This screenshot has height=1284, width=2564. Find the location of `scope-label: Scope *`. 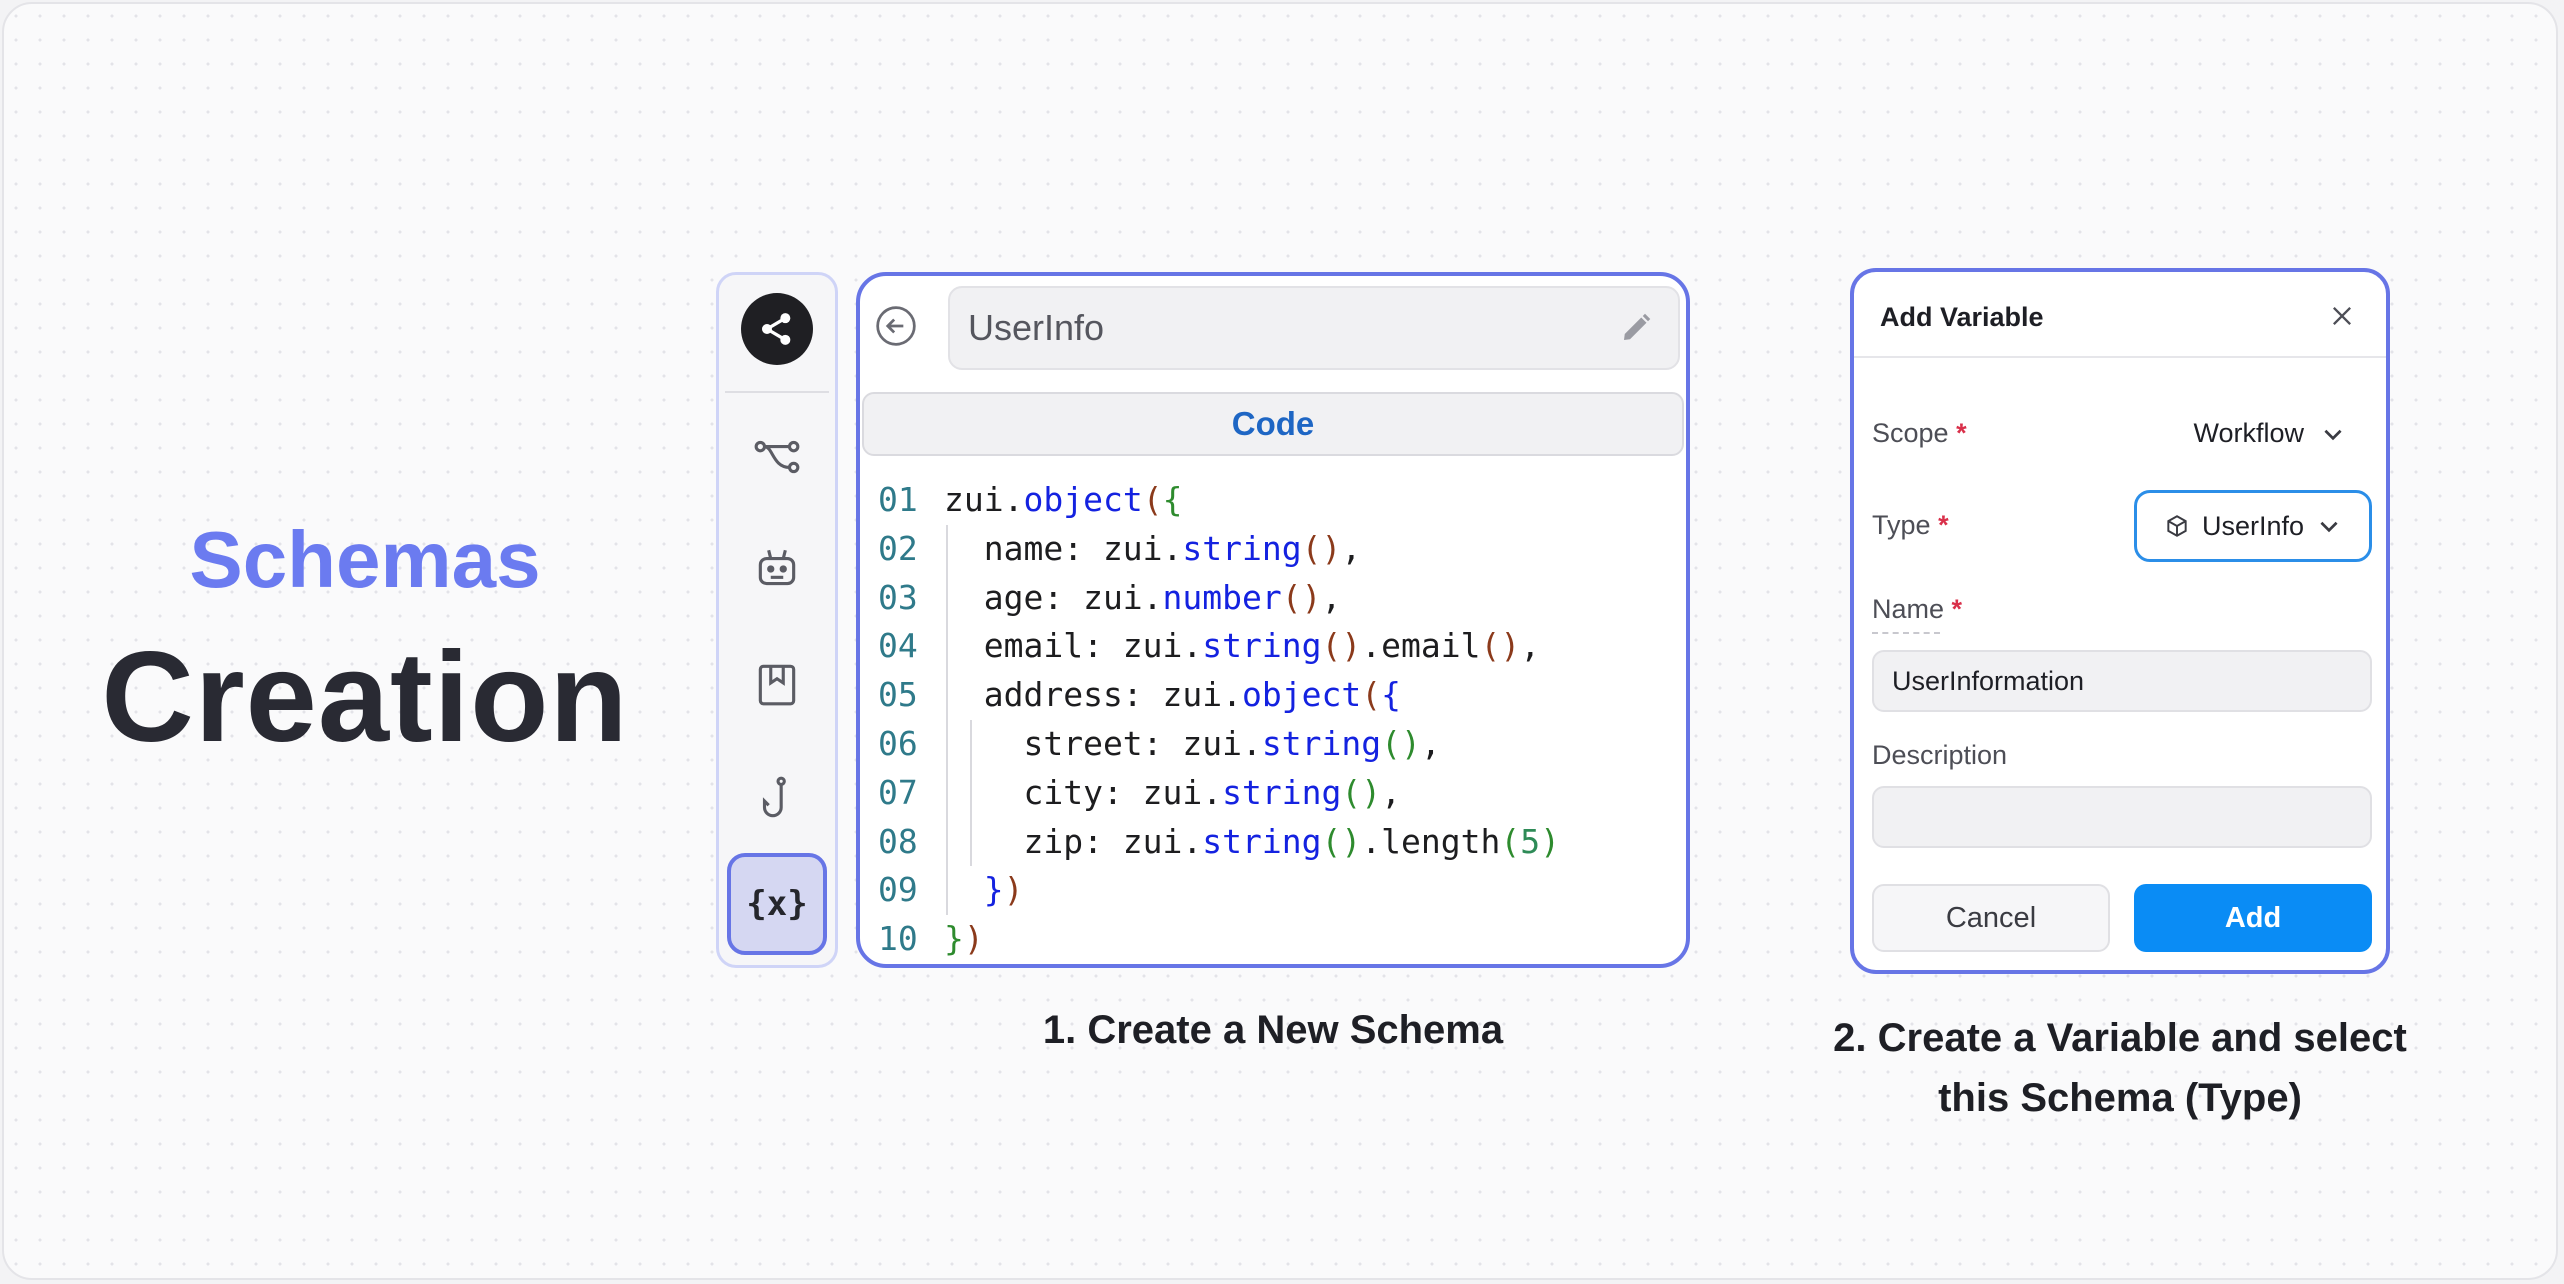

scope-label: Scope * is located at coordinates (1919, 433).